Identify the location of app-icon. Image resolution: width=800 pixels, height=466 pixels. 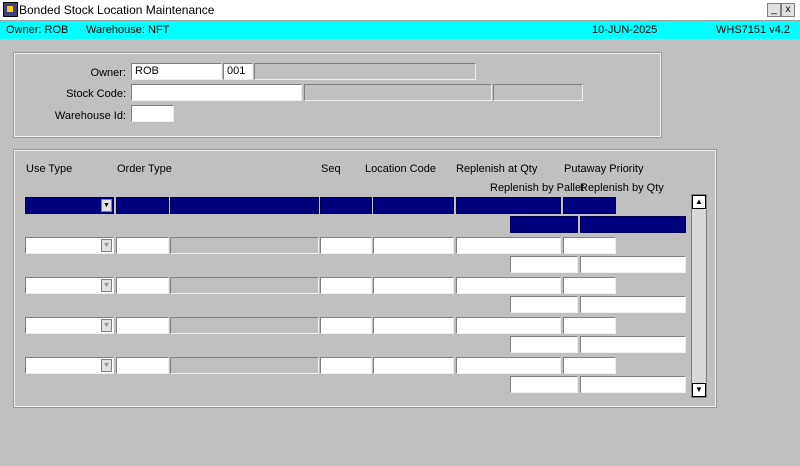
(10, 9).